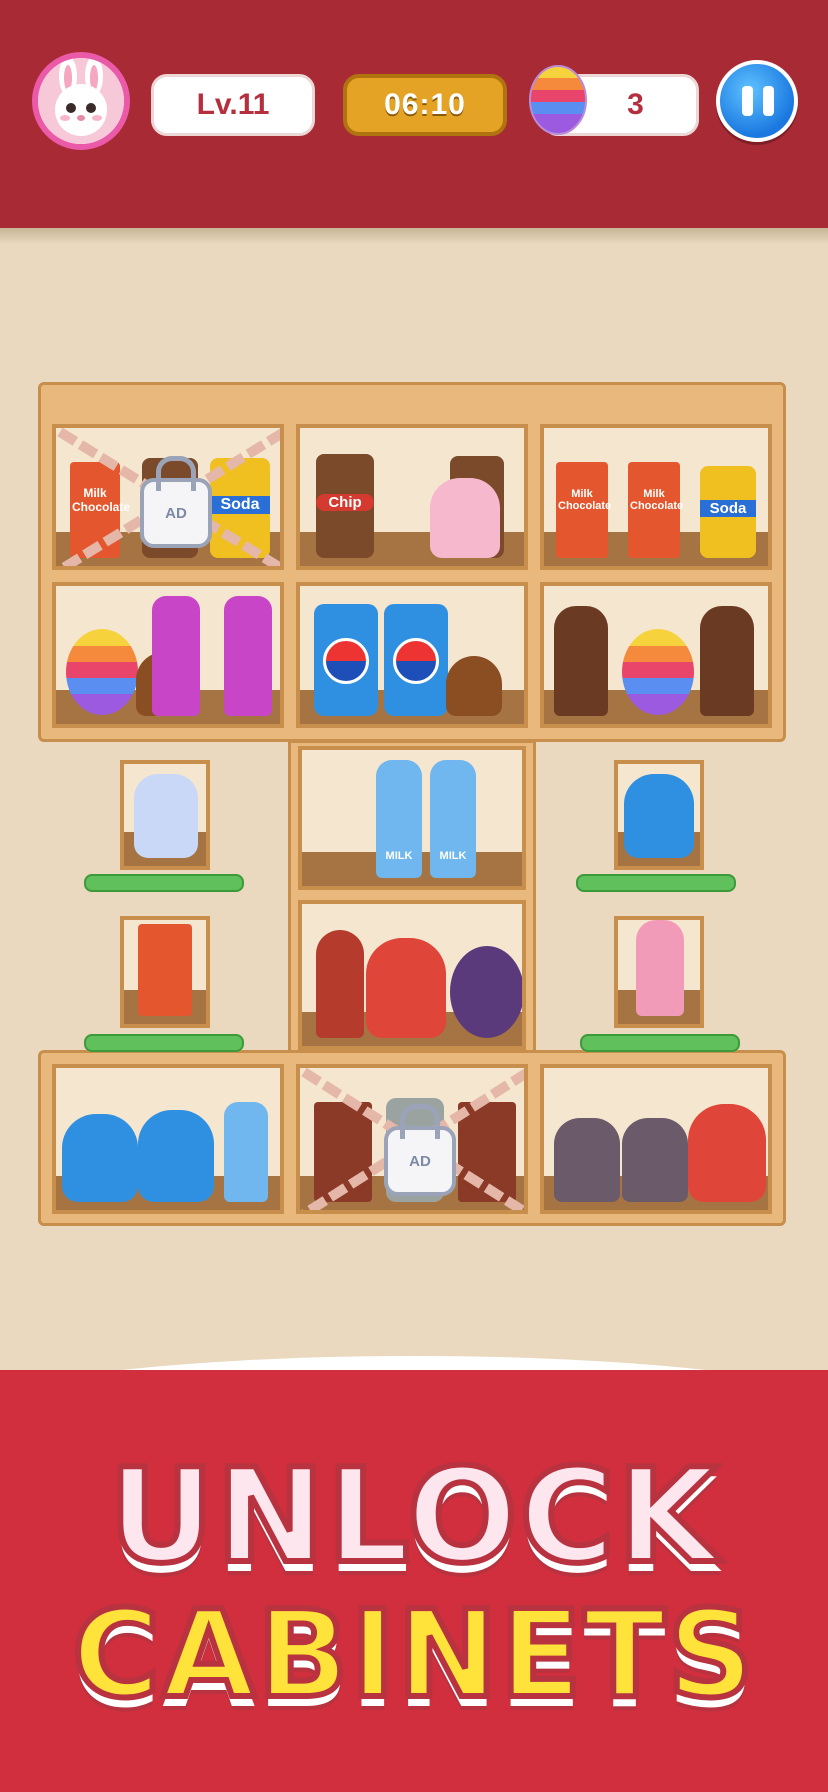 Image resolution: width=828 pixels, height=1792 pixels. What do you see at coordinates (425, 105) in the screenshot?
I see `countdown-timer: 06:10` at bounding box center [425, 105].